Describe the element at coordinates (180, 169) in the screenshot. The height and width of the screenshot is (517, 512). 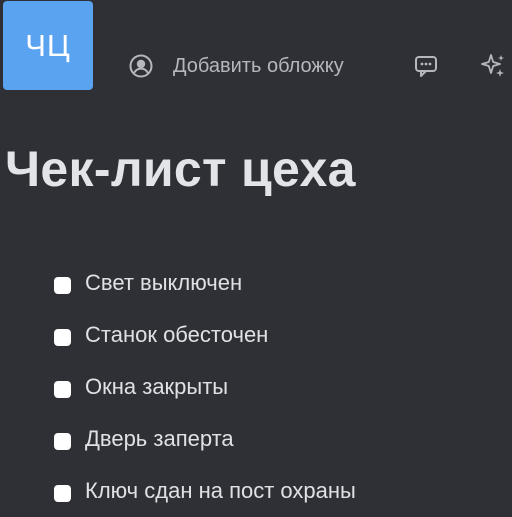
I see `page-title: Чек-лист цеха` at that location.